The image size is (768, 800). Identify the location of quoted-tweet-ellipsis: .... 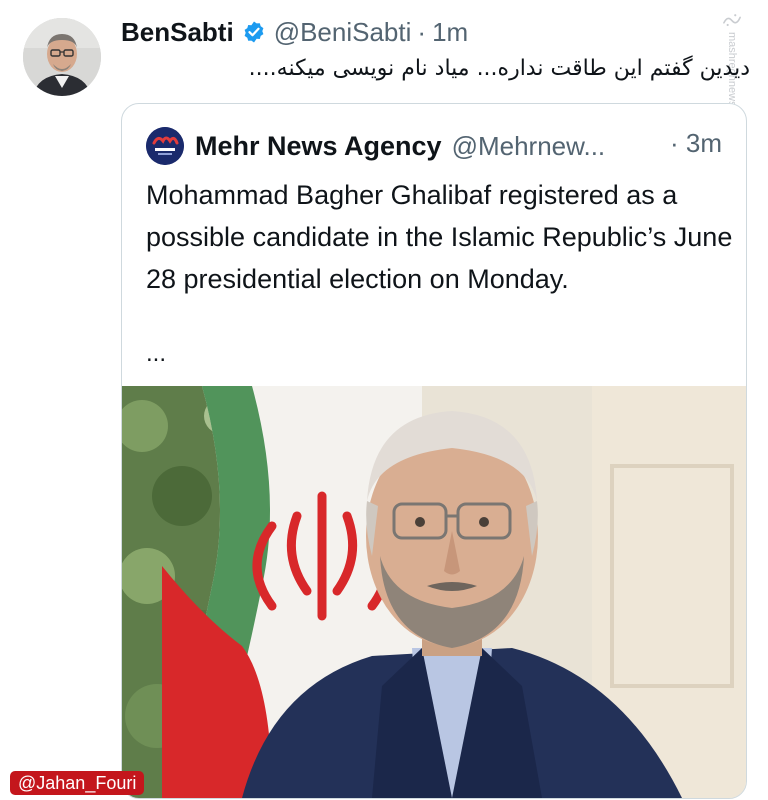
(156, 353).